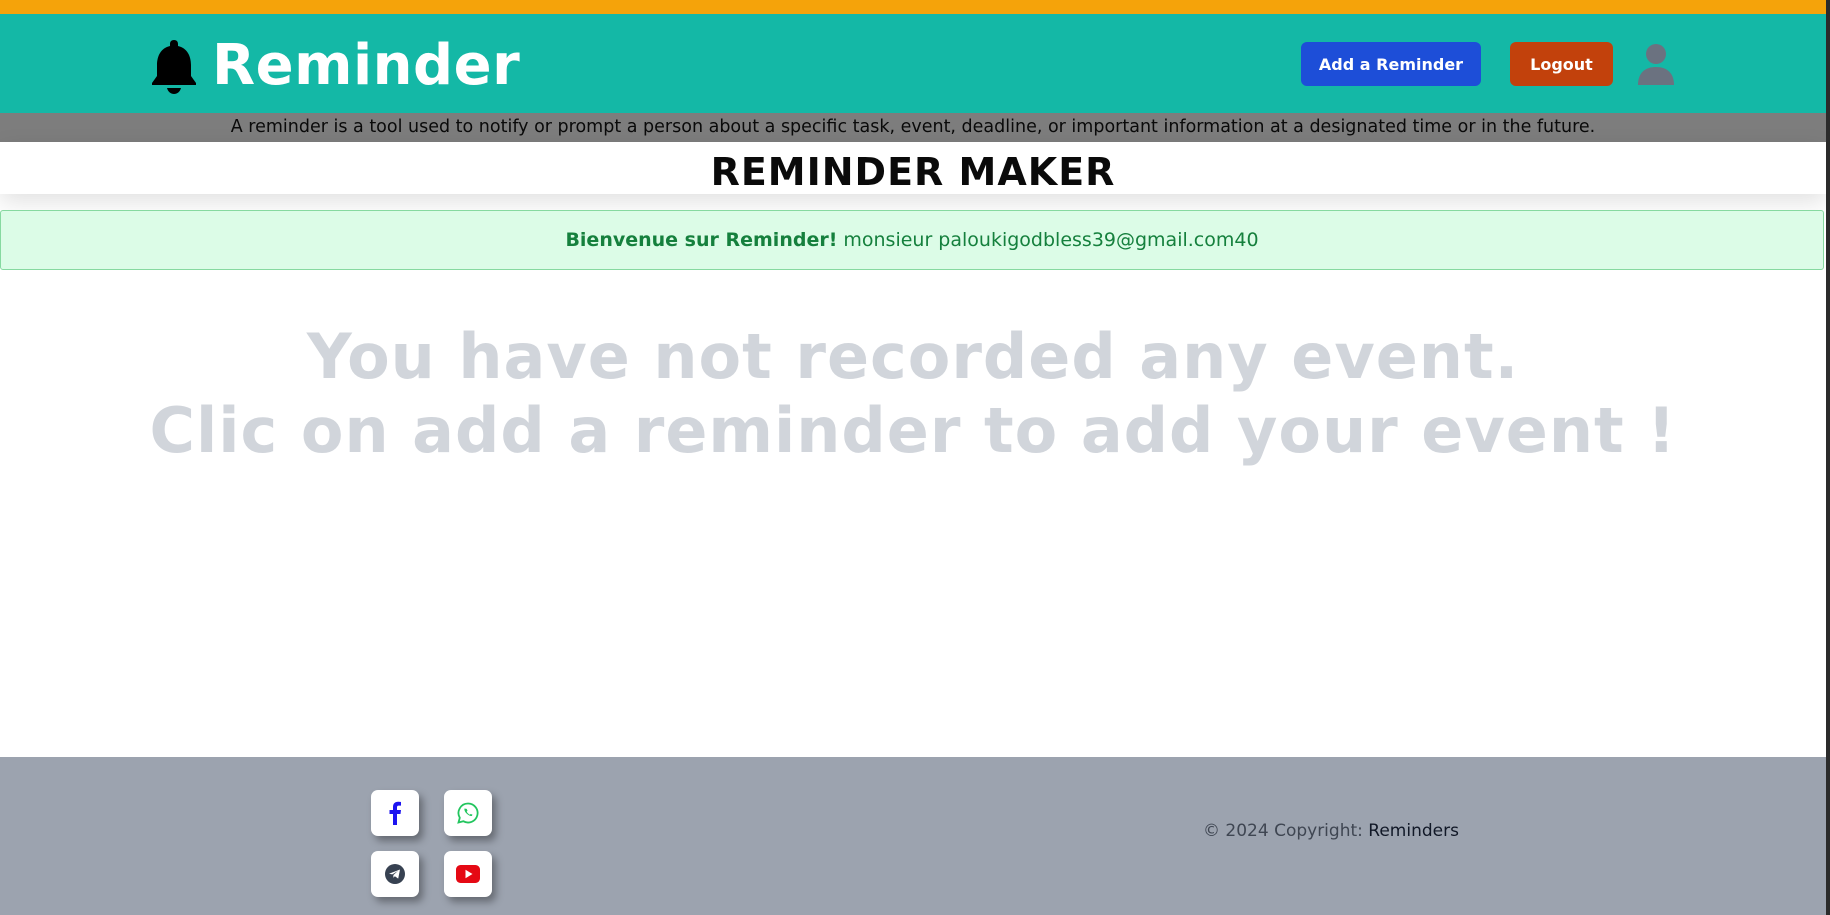 The height and width of the screenshot is (915, 1830). Describe the element at coordinates (701, 240) in the screenshot. I see `alert-heading: Bienvenue sur Reminder!` at that location.